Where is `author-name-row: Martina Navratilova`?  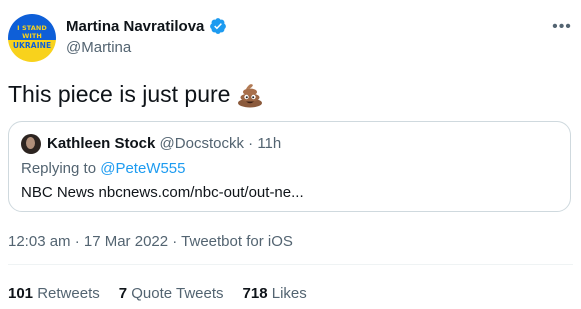
author-name-row: Martina Navratilova is located at coordinates (146, 26).